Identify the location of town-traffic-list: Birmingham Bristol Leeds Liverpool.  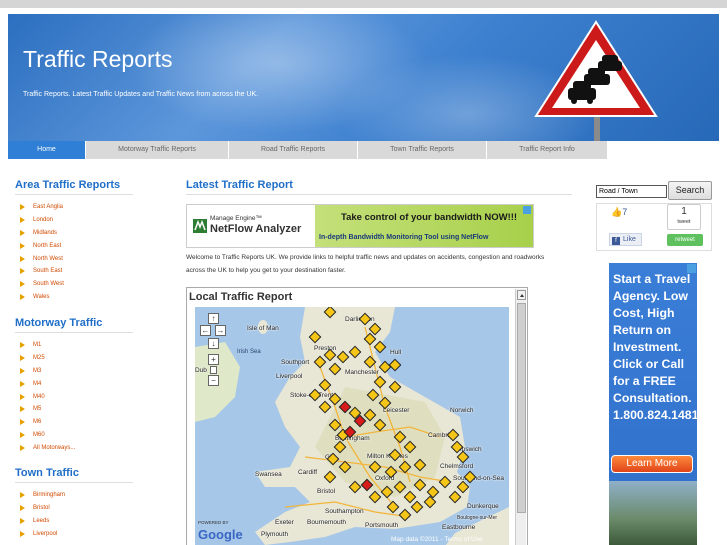
(42, 514).